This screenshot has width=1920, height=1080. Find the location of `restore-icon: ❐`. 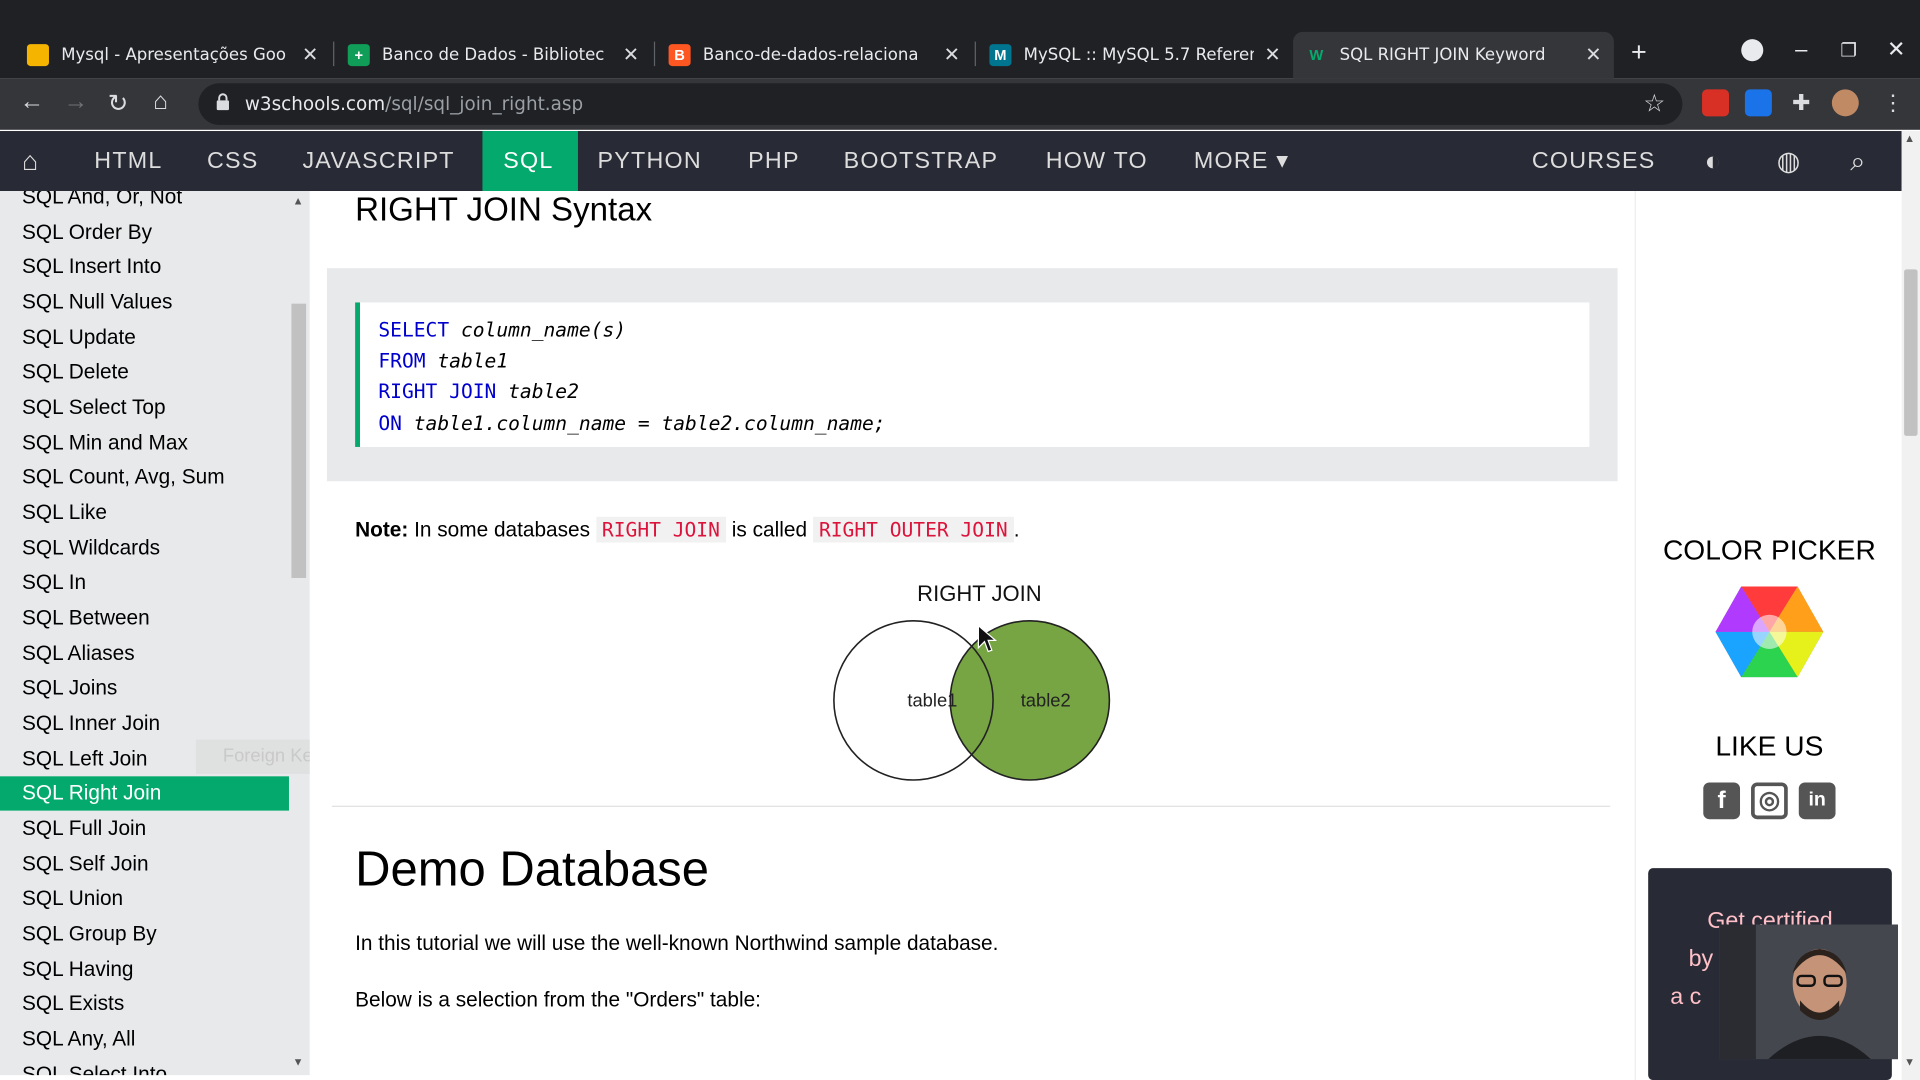

restore-icon: ❐ is located at coordinates (1848, 50).